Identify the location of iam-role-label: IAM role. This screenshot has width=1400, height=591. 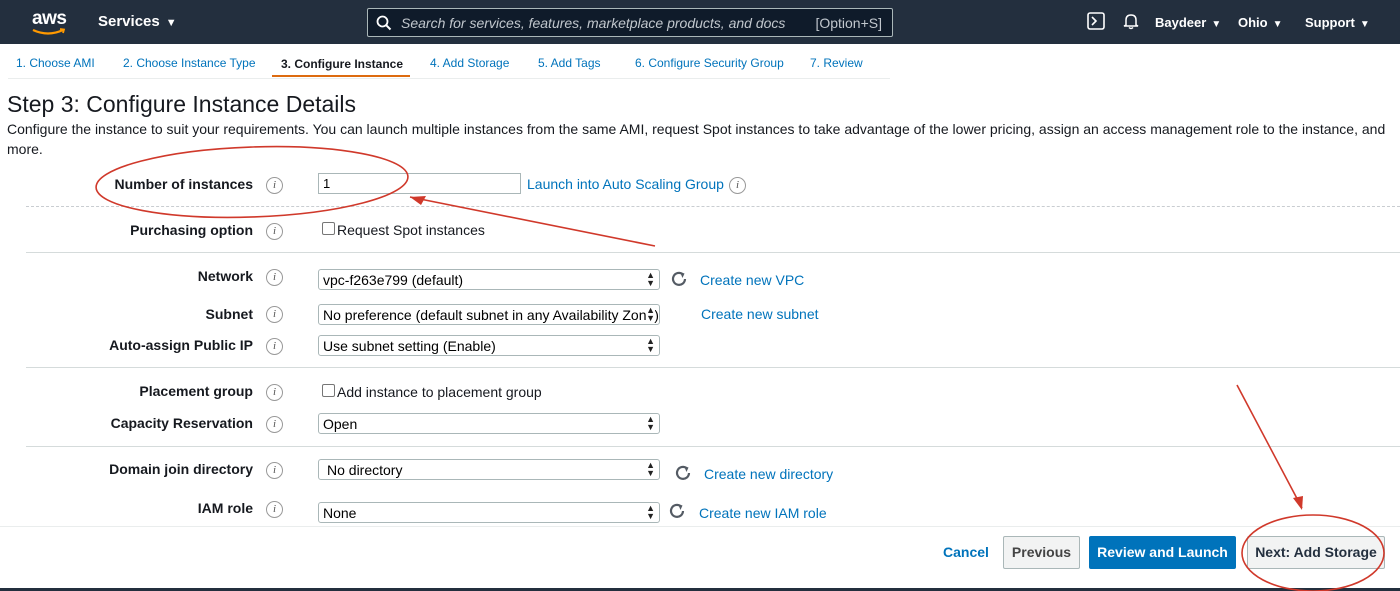
(225, 508).